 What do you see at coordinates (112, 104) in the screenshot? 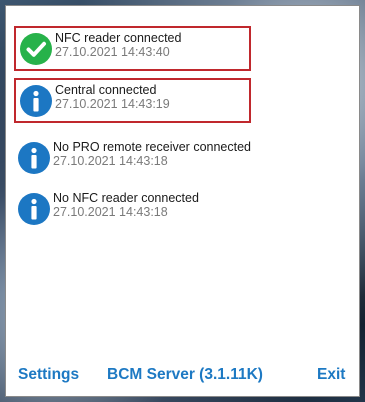
I see `notification-time: 27.10.2021 14:43:19` at bounding box center [112, 104].